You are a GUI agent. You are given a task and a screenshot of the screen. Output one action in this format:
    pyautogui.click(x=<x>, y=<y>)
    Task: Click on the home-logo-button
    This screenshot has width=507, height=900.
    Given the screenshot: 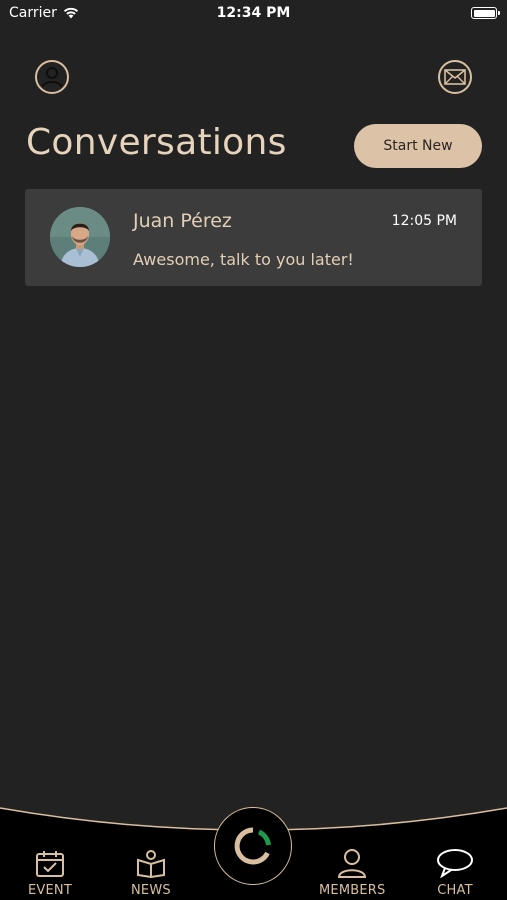 What is the action you would take?
    pyautogui.click(x=253, y=846)
    